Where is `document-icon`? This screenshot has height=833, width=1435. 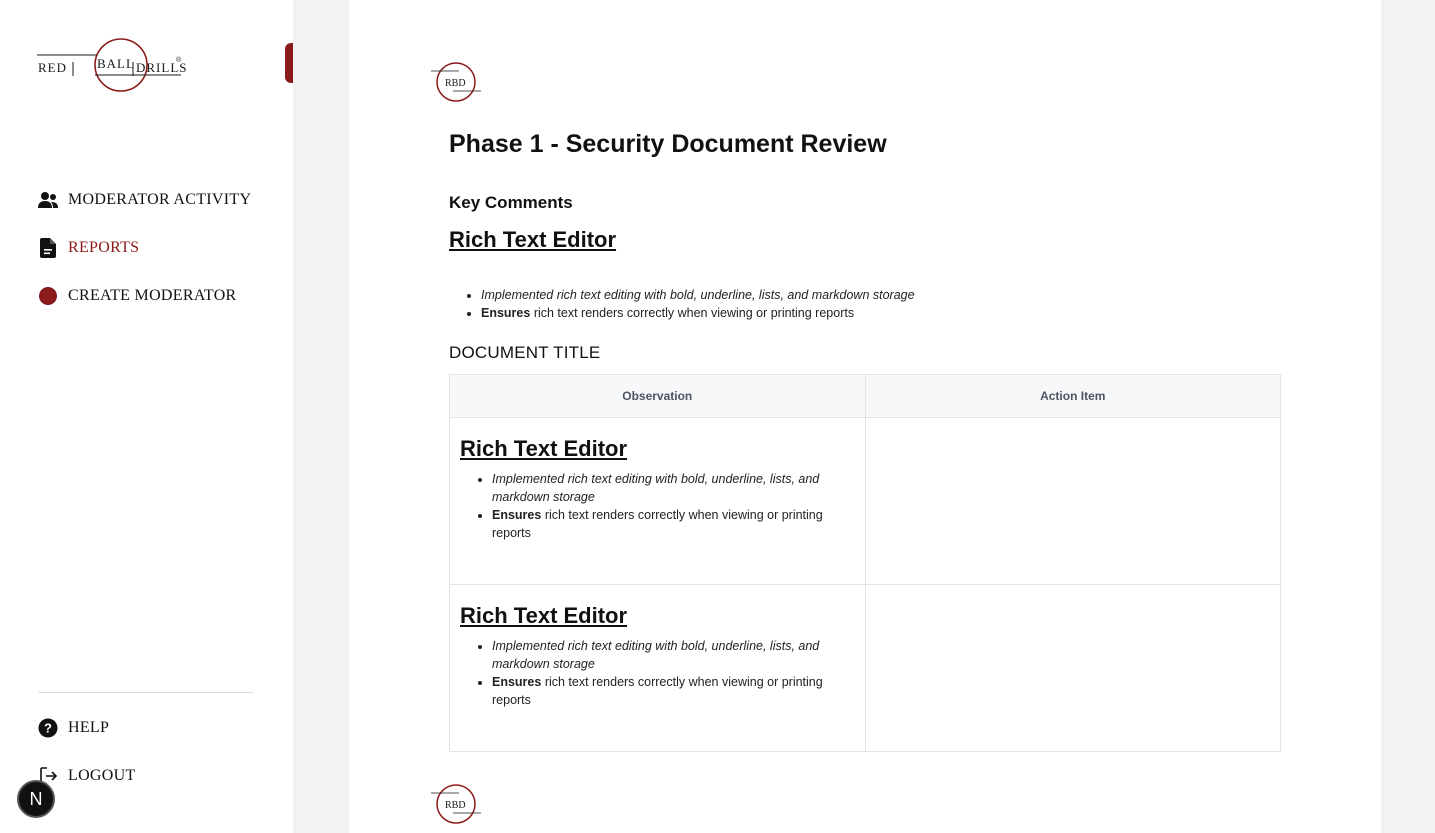
document-icon is located at coordinates (48, 248).